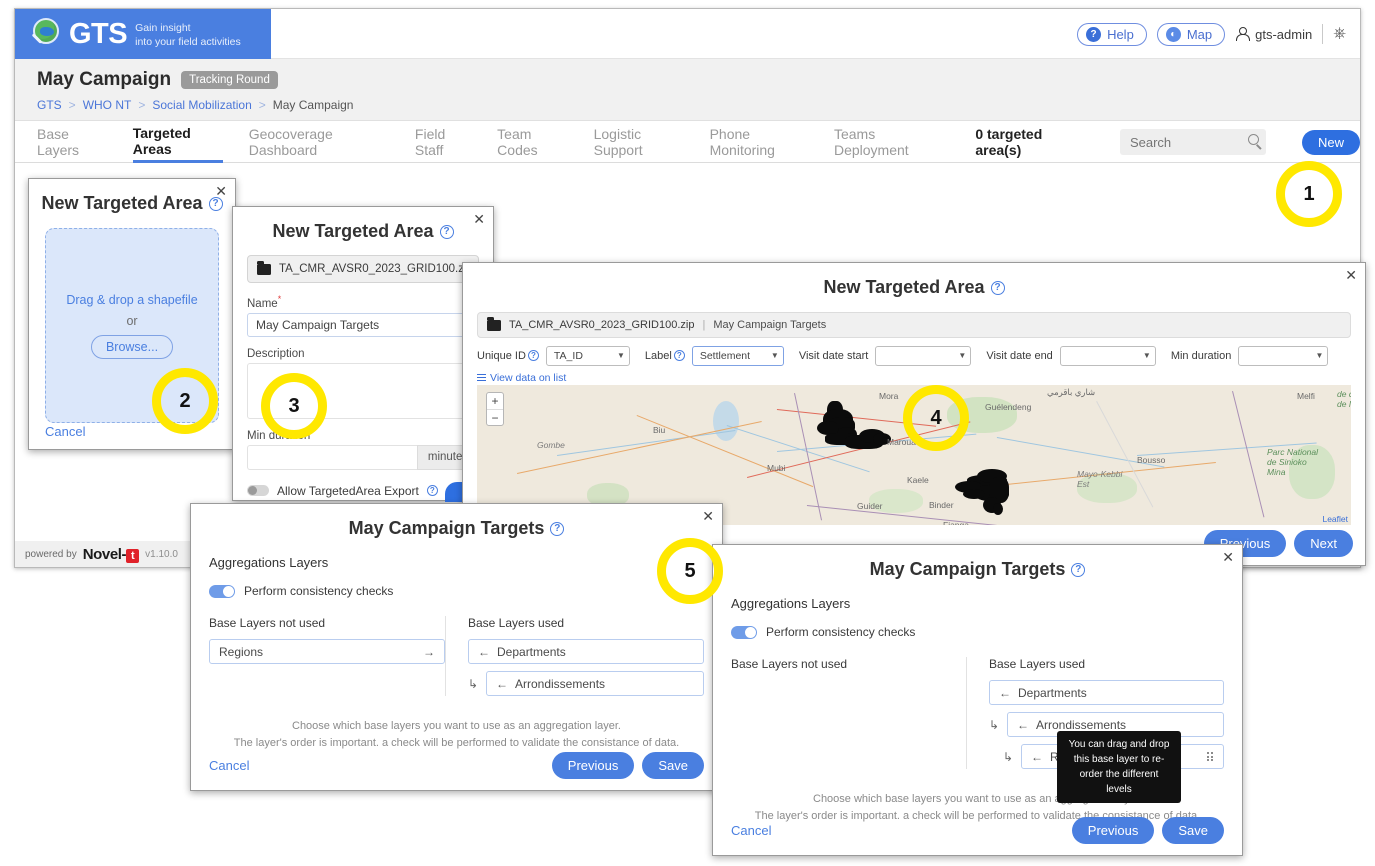  I want to click on search-icon, so click(1253, 139).